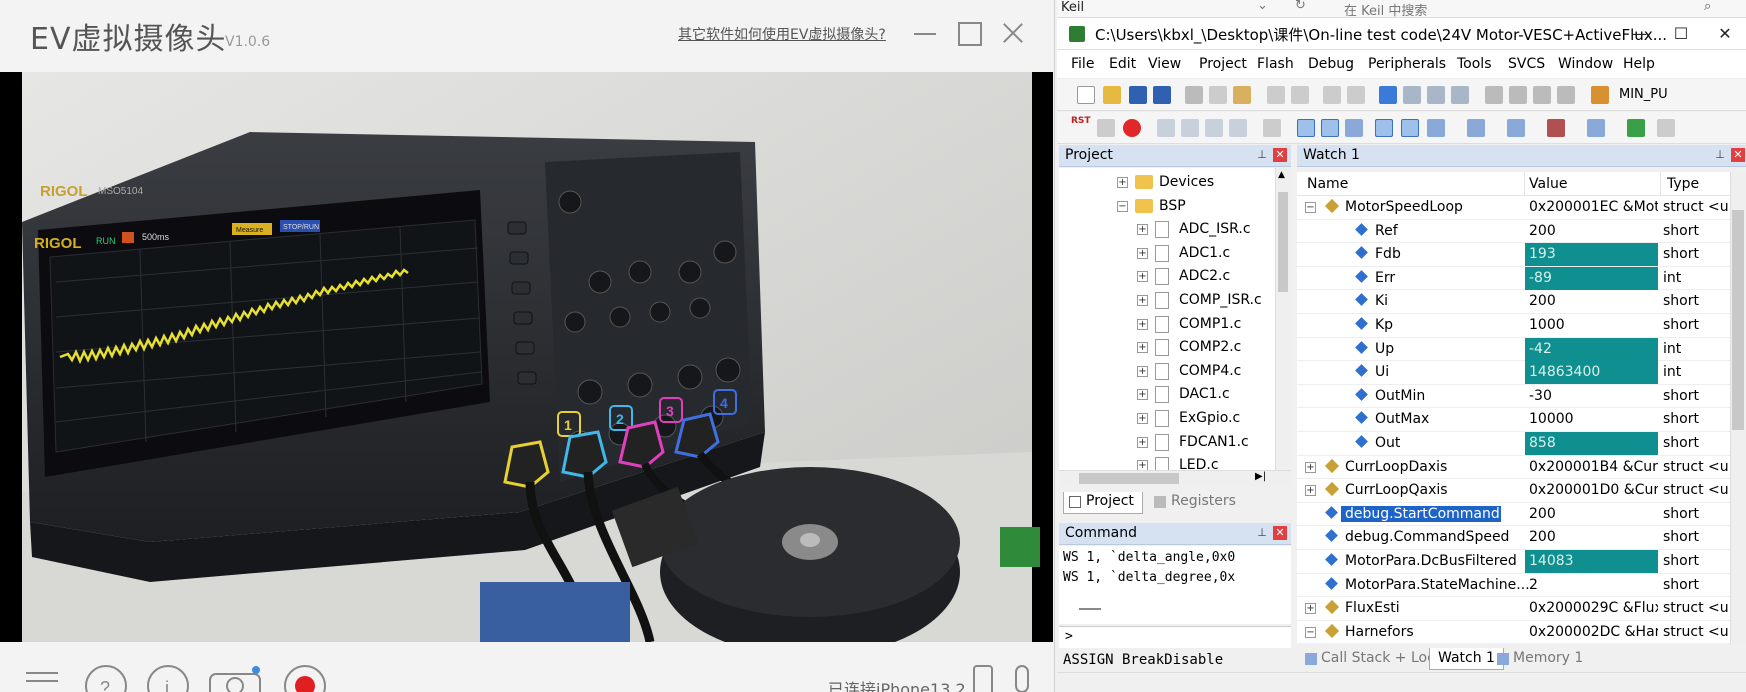 The image size is (1746, 692). Describe the element at coordinates (1526, 64) in the screenshot. I see `menu-svcs: SVCS` at that location.